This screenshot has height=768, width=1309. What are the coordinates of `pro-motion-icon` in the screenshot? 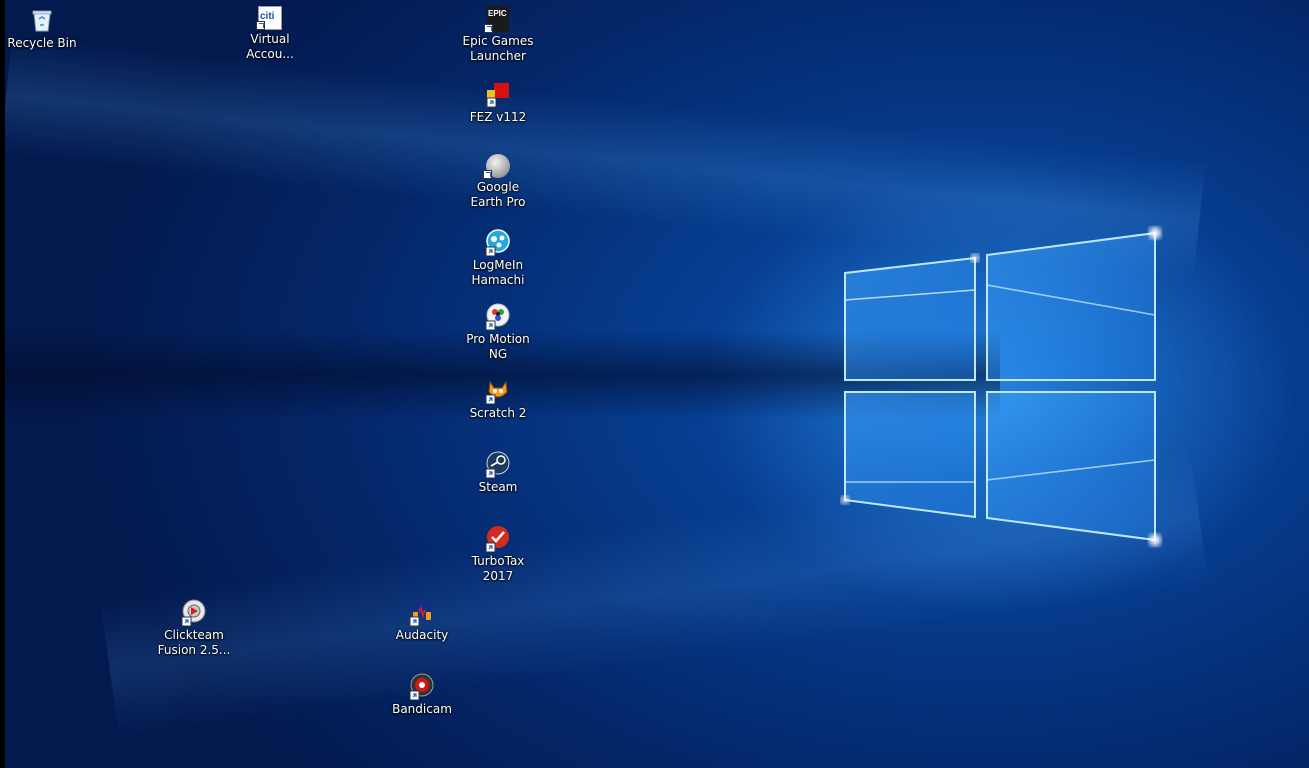 It's located at (497, 316).